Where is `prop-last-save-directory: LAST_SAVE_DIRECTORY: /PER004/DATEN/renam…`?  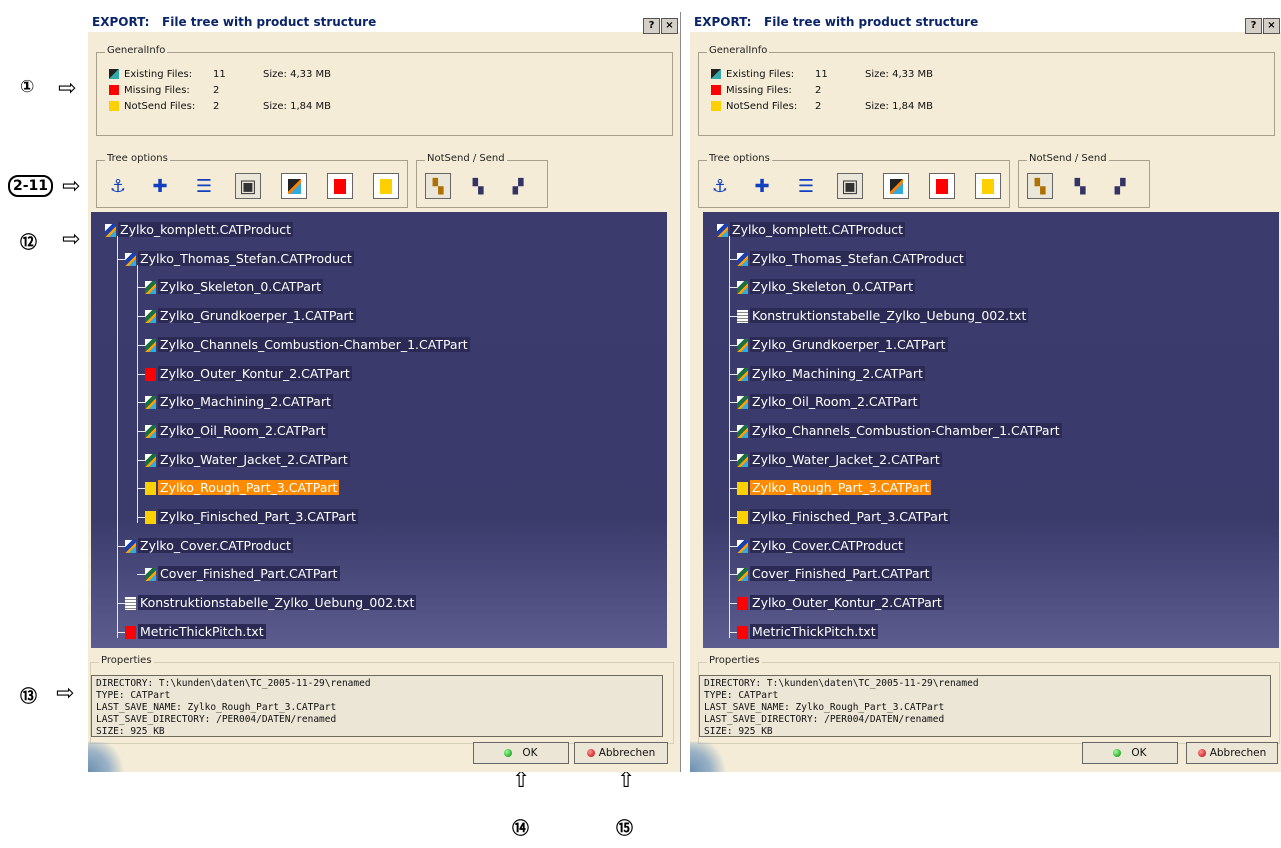
prop-last-save-directory: LAST_SAVE_DIRECTORY: /PER004/DATEN/renam… is located at coordinates (216, 719).